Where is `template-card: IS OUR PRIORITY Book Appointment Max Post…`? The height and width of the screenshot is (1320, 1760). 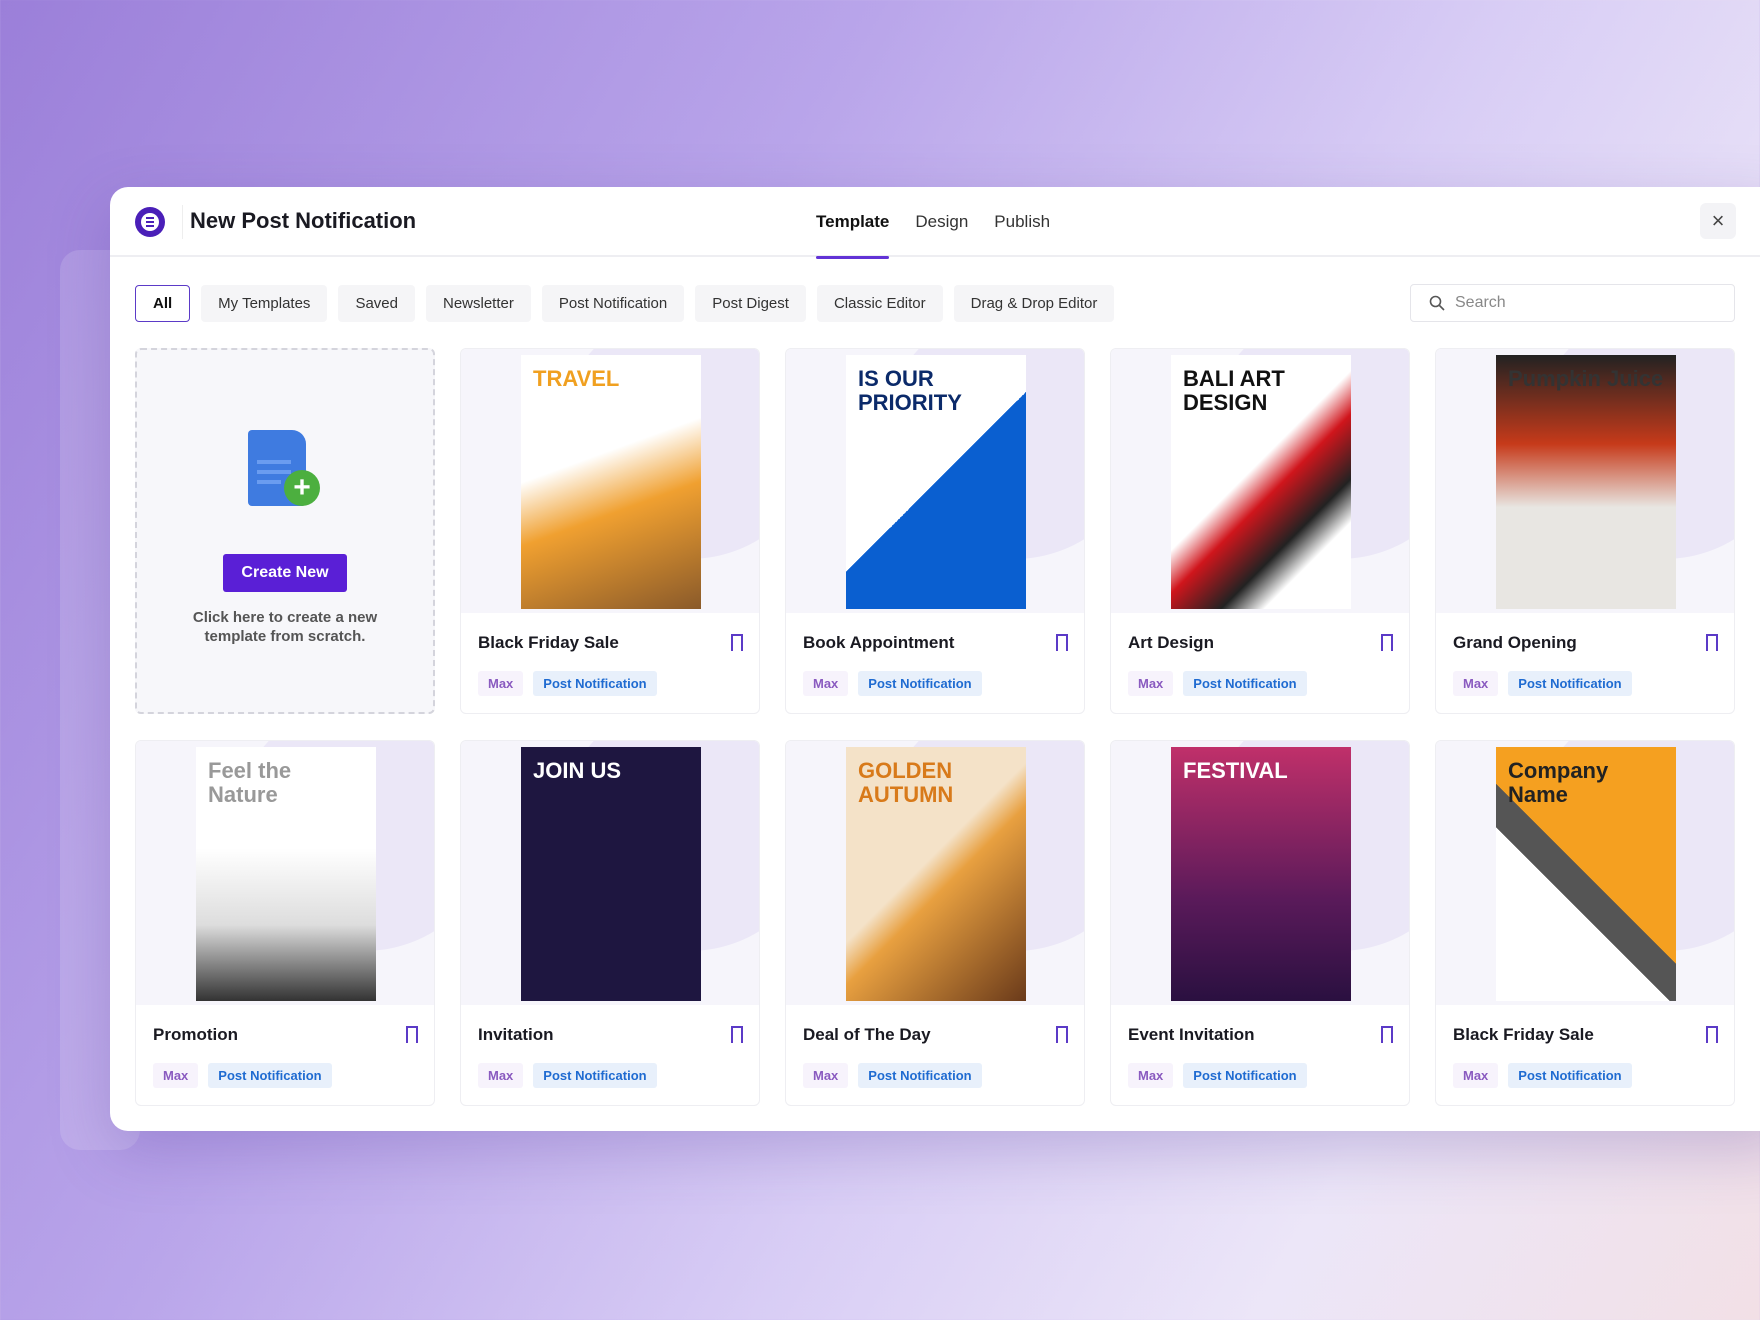 template-card: IS OUR PRIORITY Book Appointment Max Post… is located at coordinates (935, 531).